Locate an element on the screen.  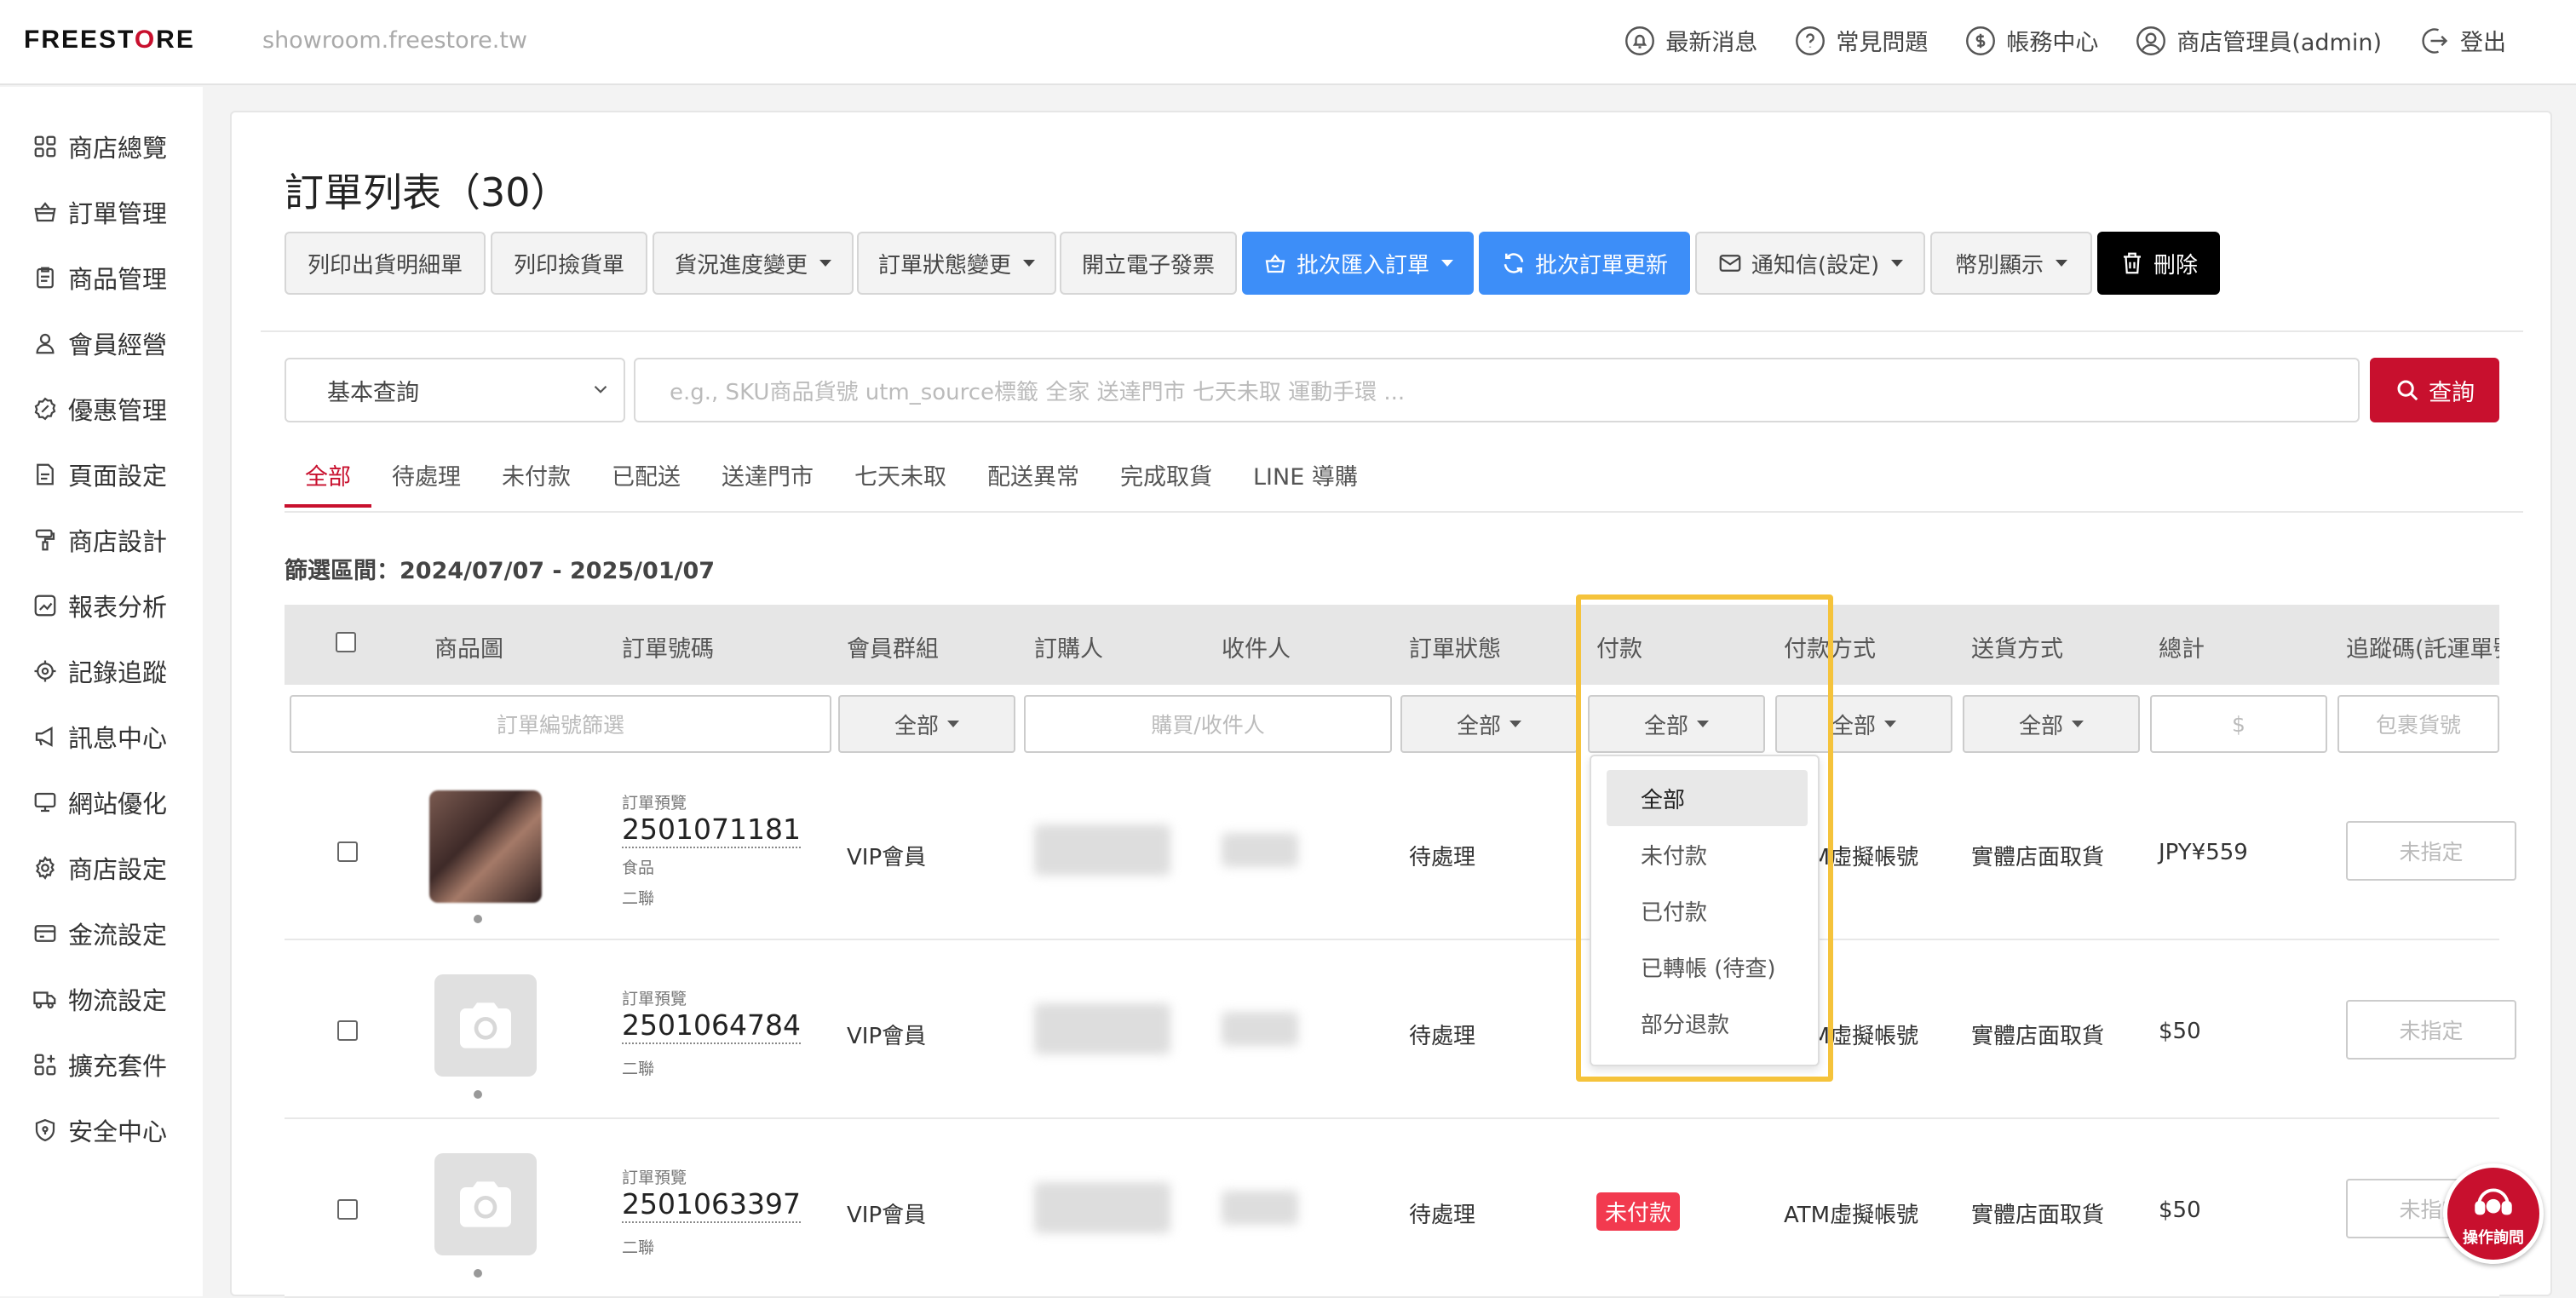
freestore-logo: FREESTORE is located at coordinates (109, 41).